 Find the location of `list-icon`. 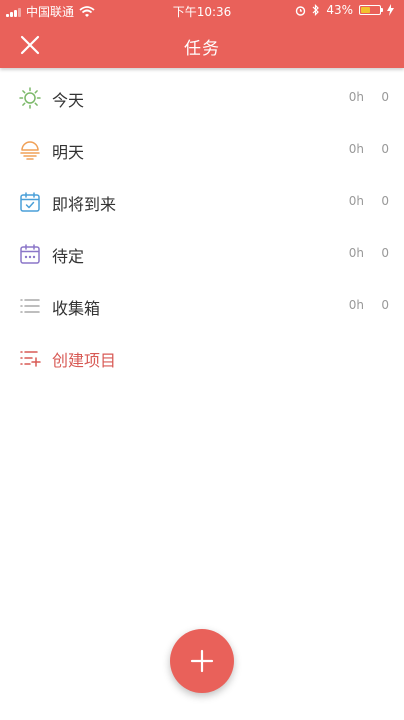

list-icon is located at coordinates (30, 306).